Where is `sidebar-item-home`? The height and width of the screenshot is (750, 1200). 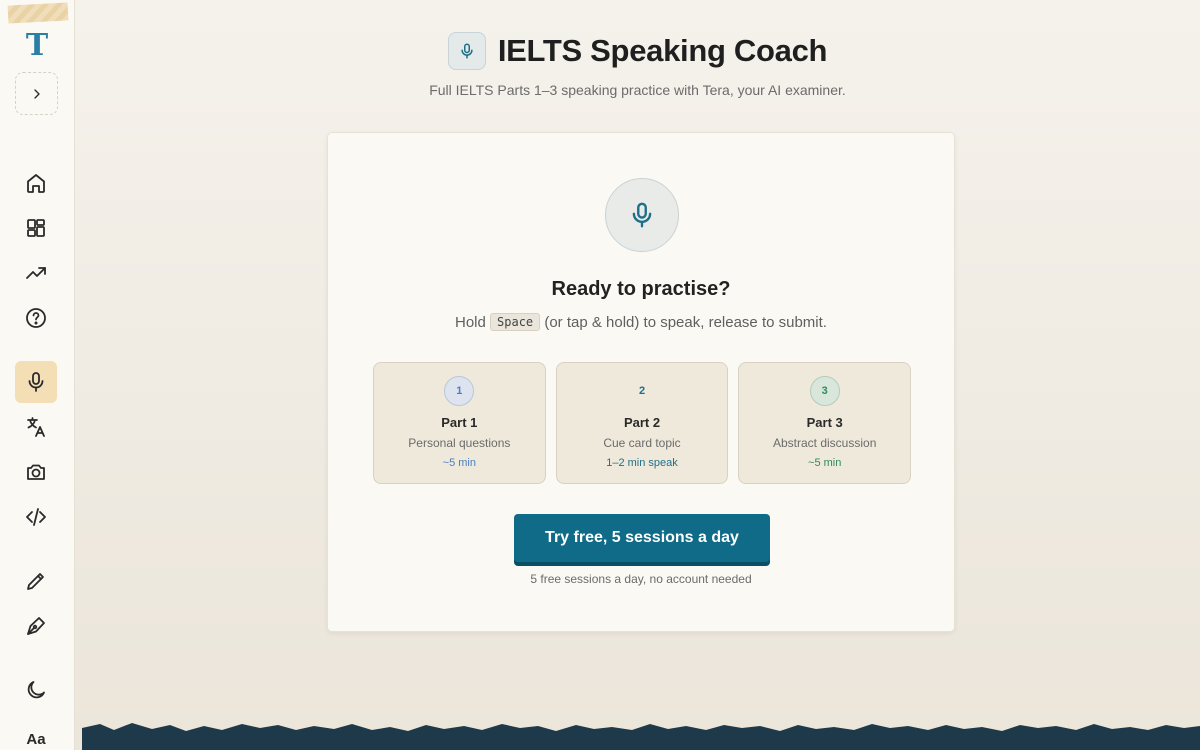
sidebar-item-home is located at coordinates (36, 183).